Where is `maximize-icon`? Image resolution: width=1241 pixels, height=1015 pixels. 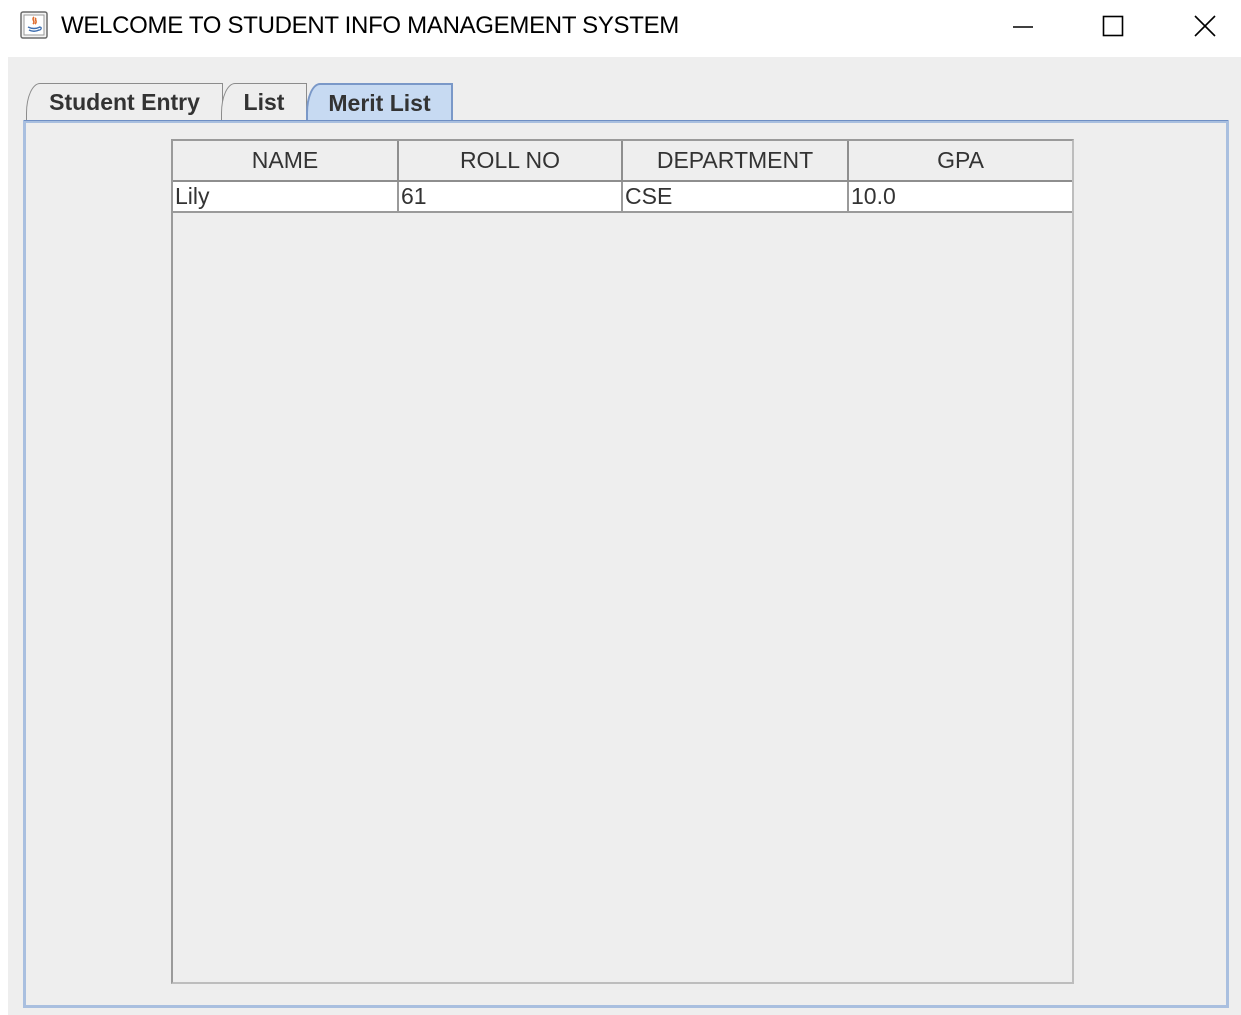 maximize-icon is located at coordinates (1113, 26).